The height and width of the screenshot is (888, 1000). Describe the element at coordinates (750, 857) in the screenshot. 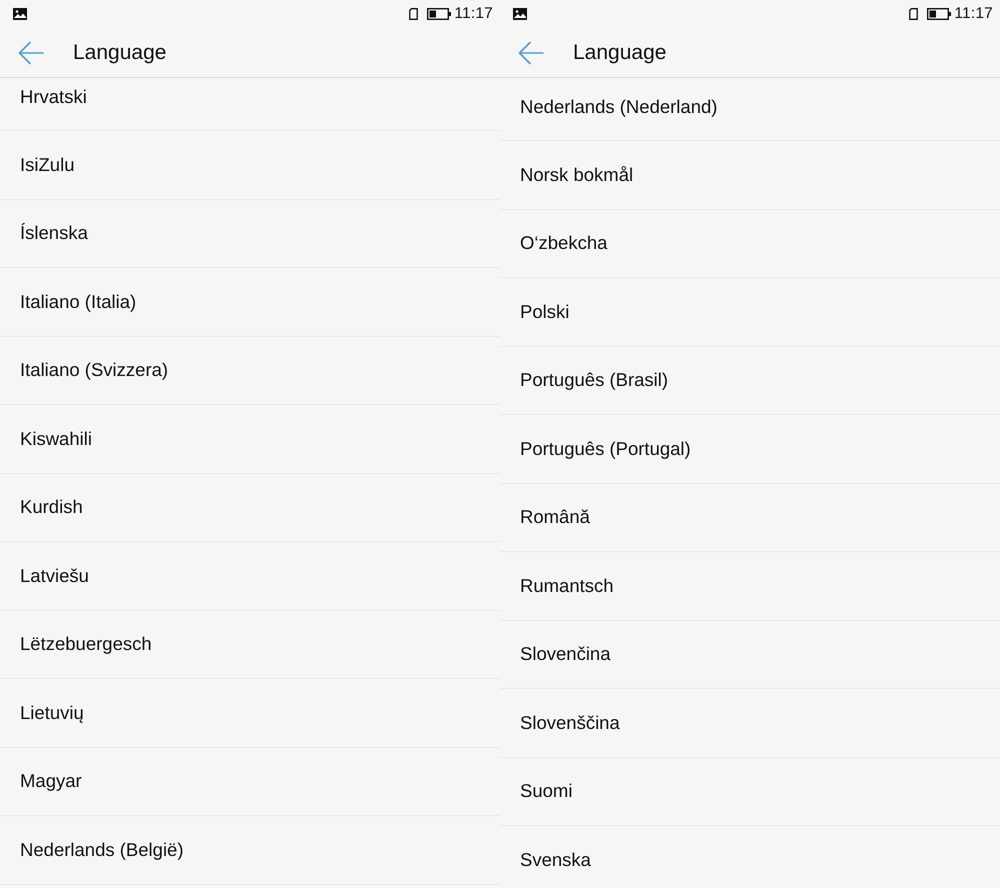

I see `language-item: Svenska` at that location.